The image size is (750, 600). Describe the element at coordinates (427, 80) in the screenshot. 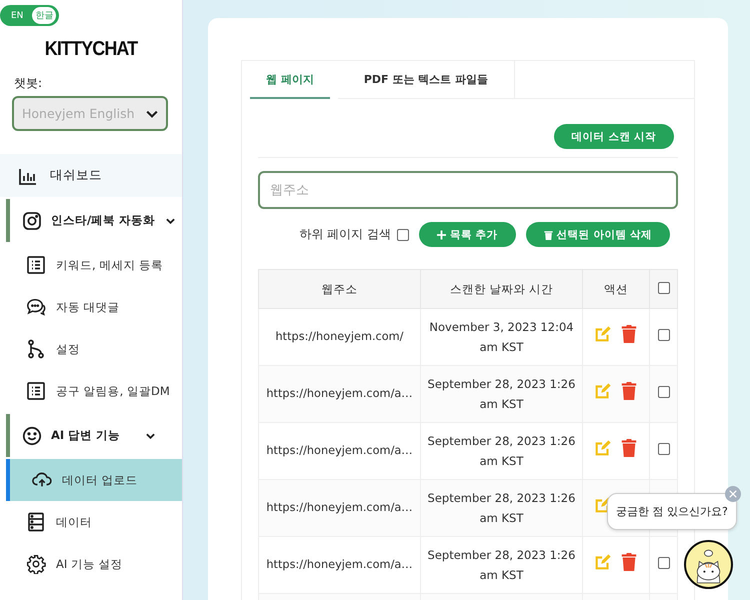

I see `tab: PDF 또는 텍스트 파일들` at that location.